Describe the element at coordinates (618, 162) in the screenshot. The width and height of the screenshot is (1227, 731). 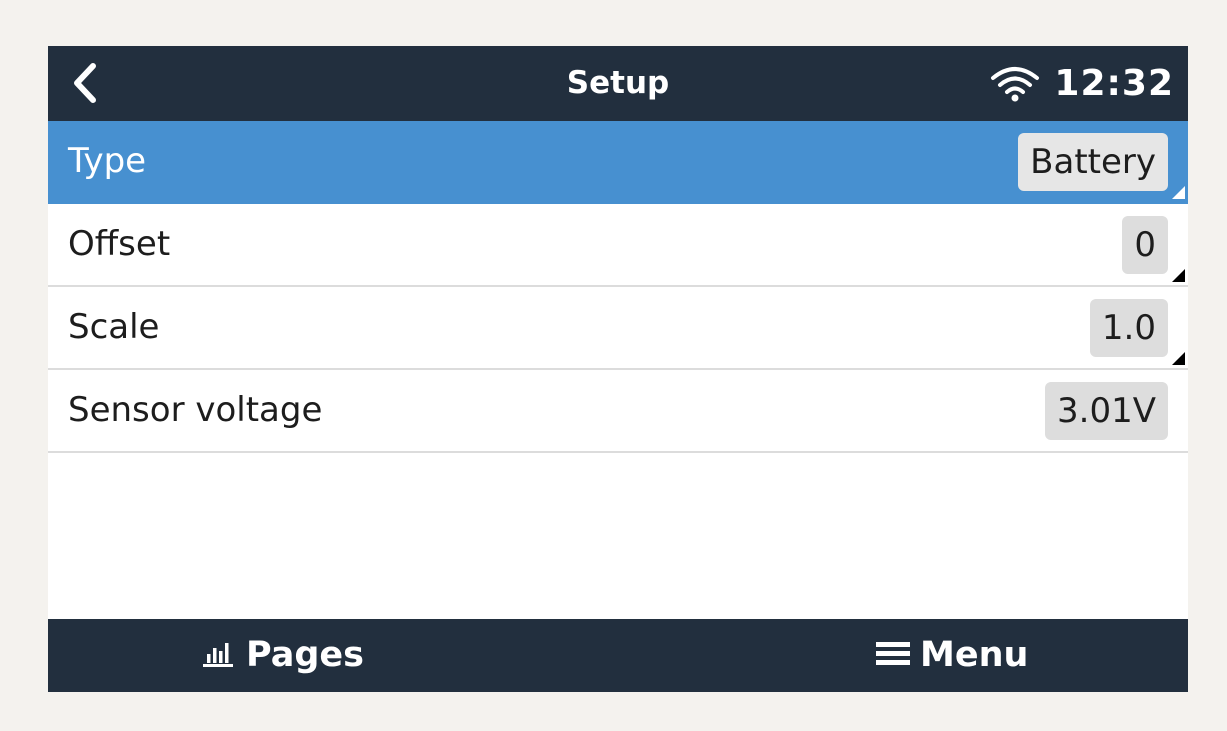
I see `row-type: Type Battery` at that location.